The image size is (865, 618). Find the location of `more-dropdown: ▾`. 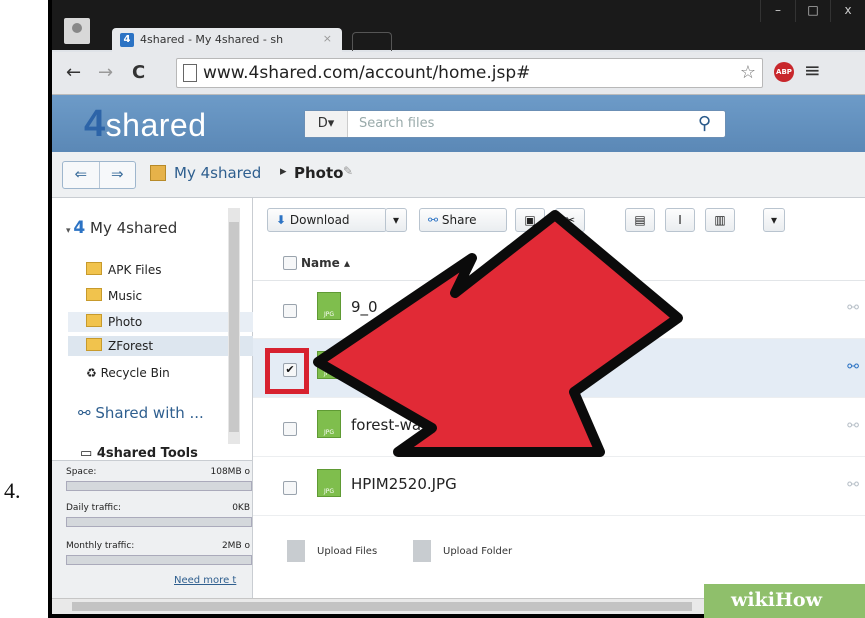

more-dropdown: ▾ is located at coordinates (774, 220).